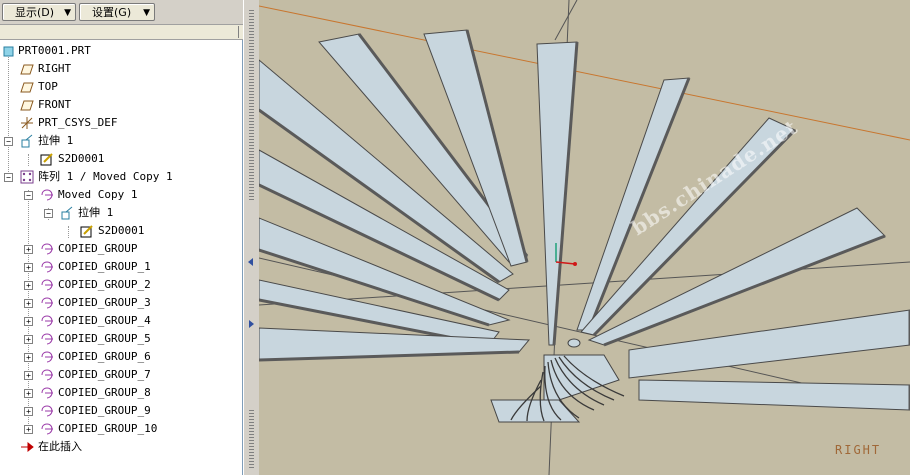 The width and height of the screenshot is (910, 475). Describe the element at coordinates (54, 50) in the screenshot. I see `tree-root-label: PRT0001.PRT` at that location.